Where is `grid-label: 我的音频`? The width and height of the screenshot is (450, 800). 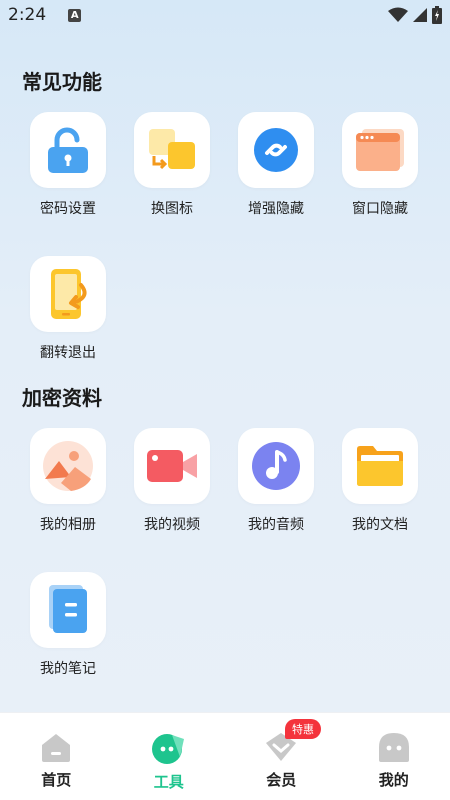
grid-label: 我的音频 is located at coordinates (276, 525).